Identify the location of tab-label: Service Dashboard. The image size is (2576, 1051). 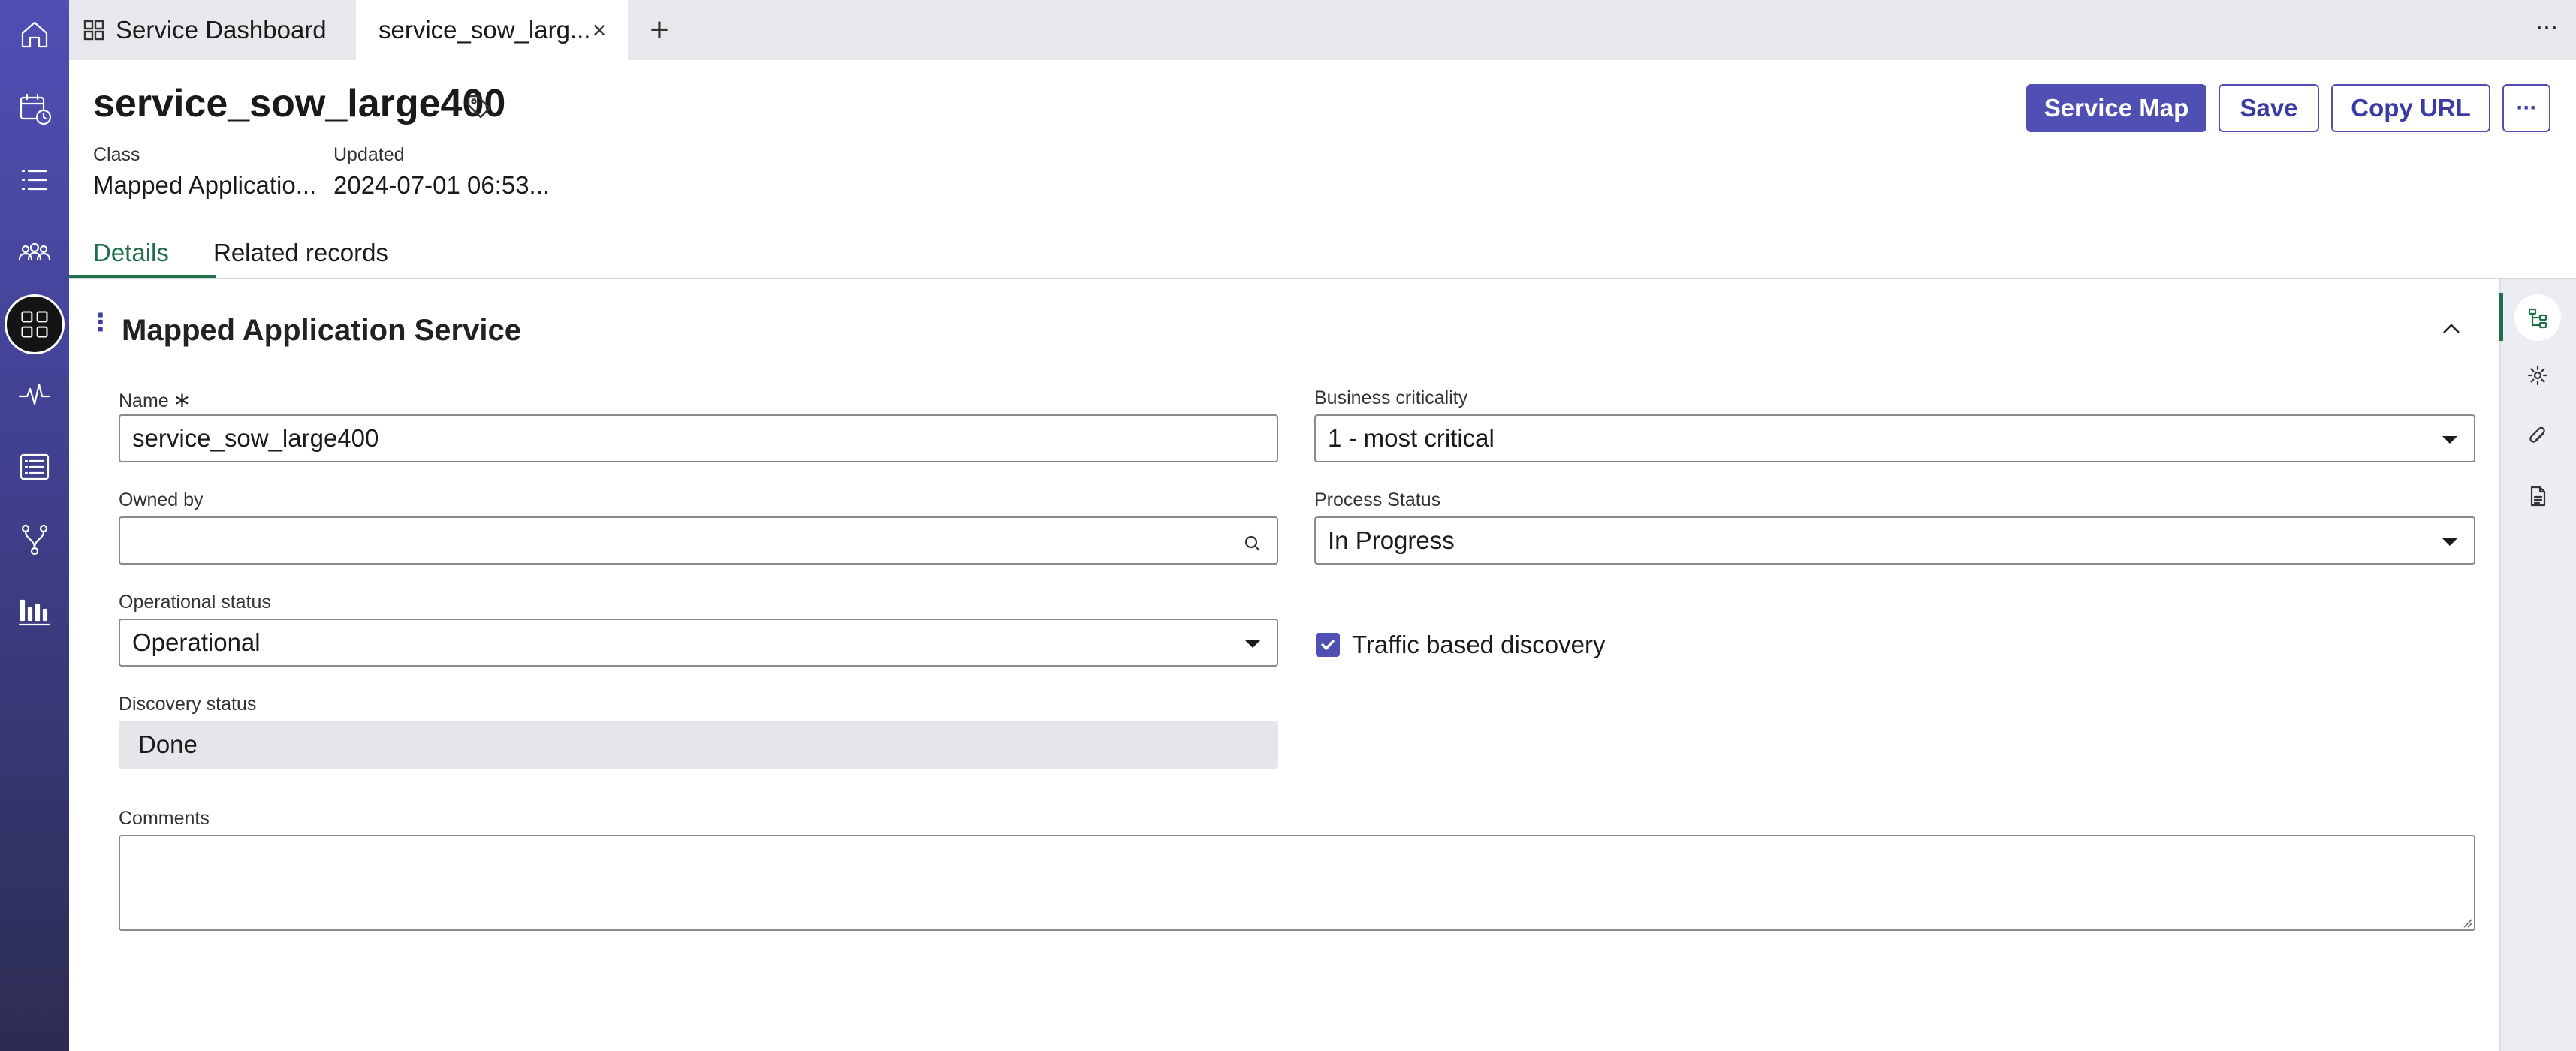
(221, 30).